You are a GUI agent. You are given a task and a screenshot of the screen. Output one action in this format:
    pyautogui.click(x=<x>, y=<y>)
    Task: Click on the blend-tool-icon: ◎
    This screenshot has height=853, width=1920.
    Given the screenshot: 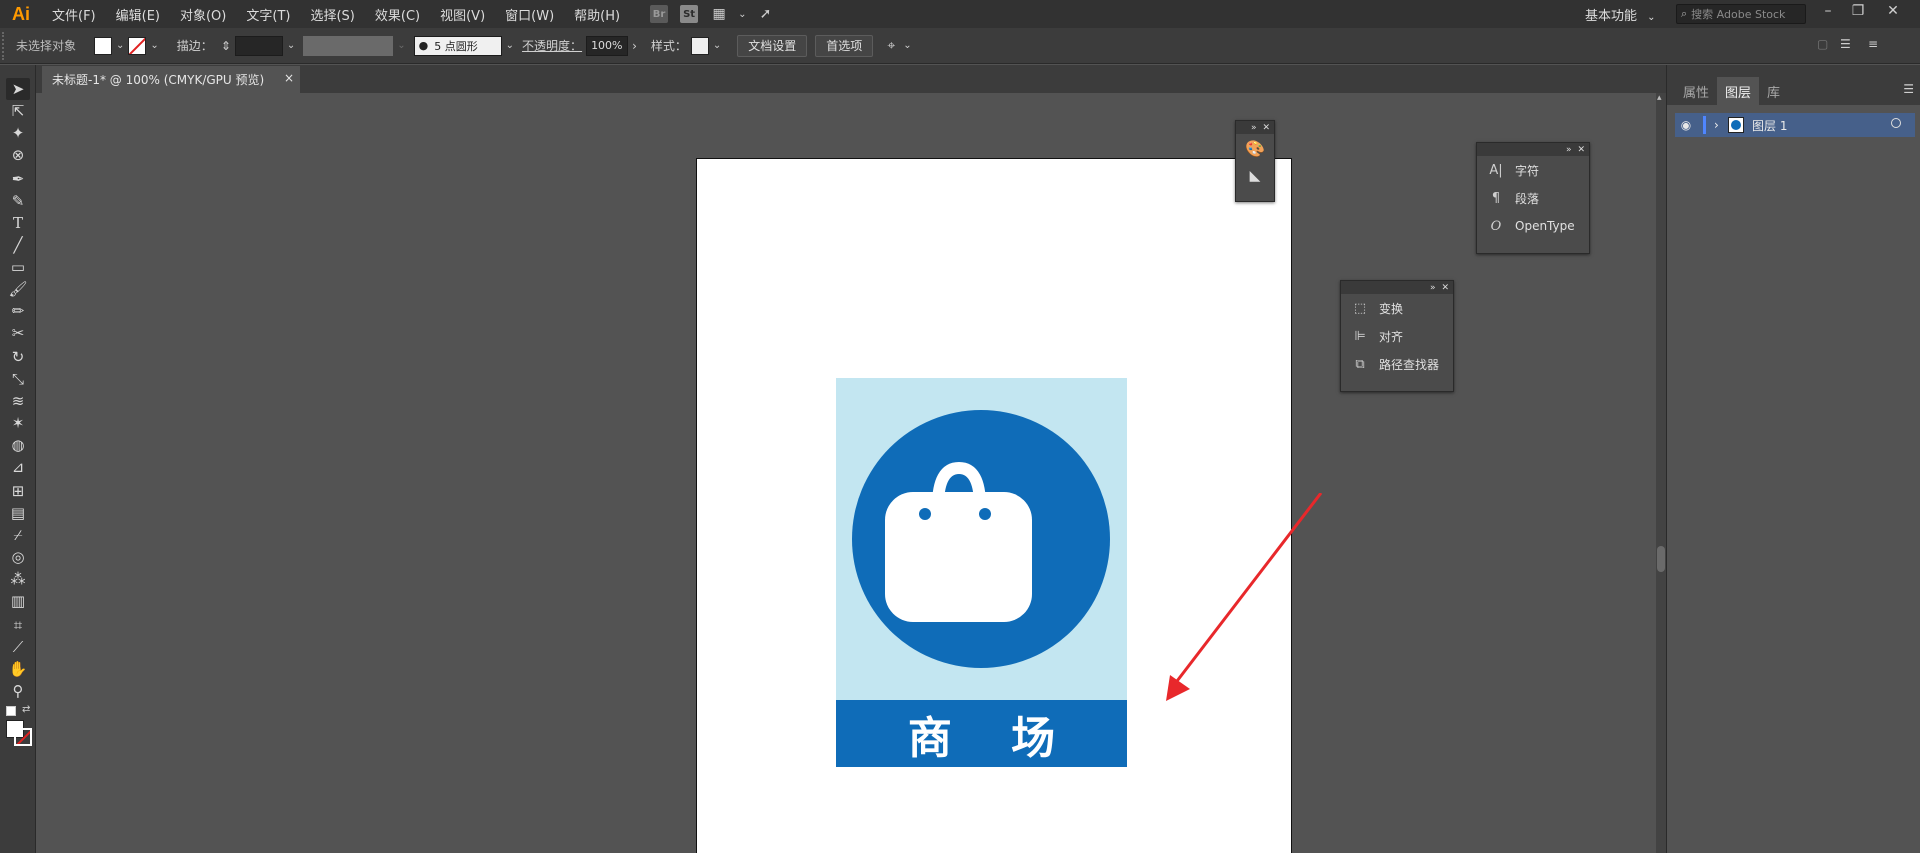 What is the action you would take?
    pyautogui.click(x=18, y=557)
    